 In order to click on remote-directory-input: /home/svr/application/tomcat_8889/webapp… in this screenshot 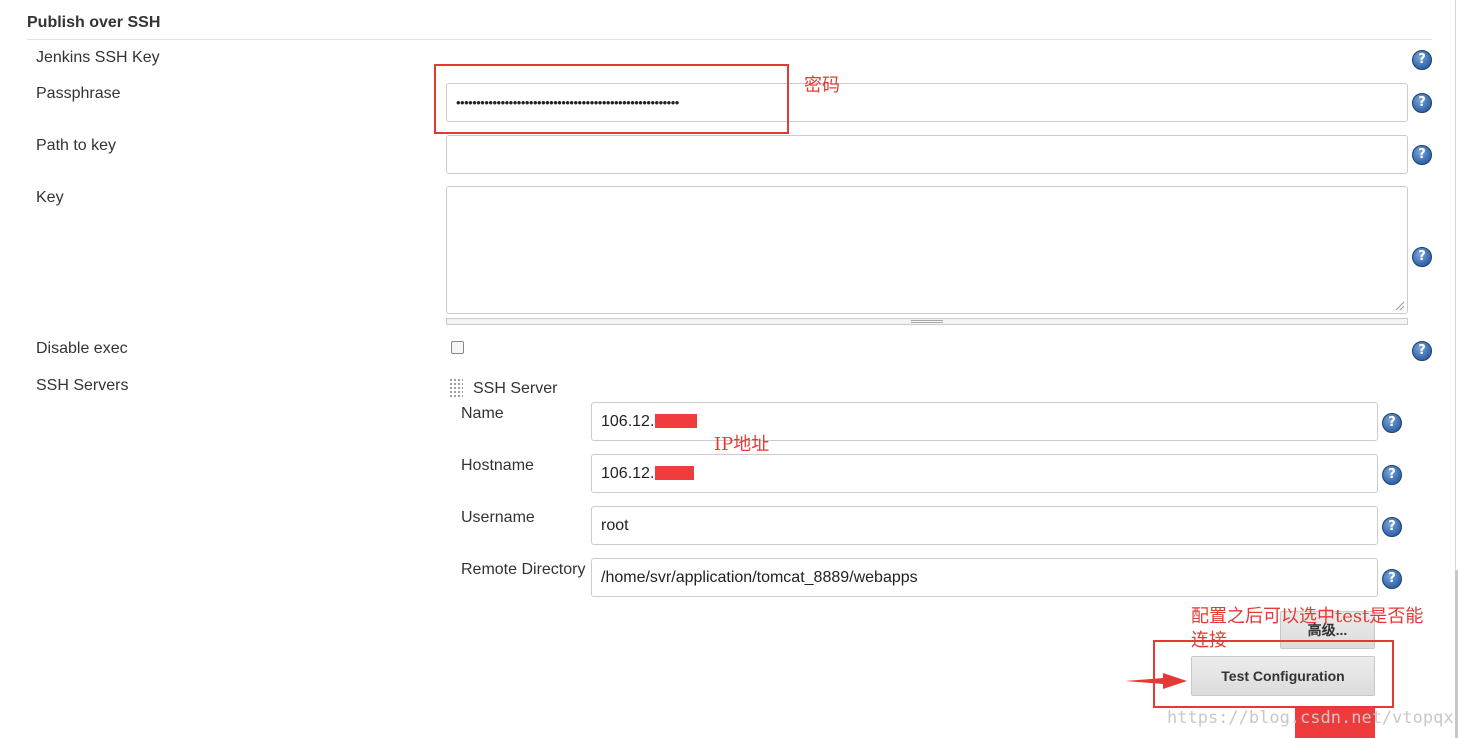, I will do `click(984, 577)`.